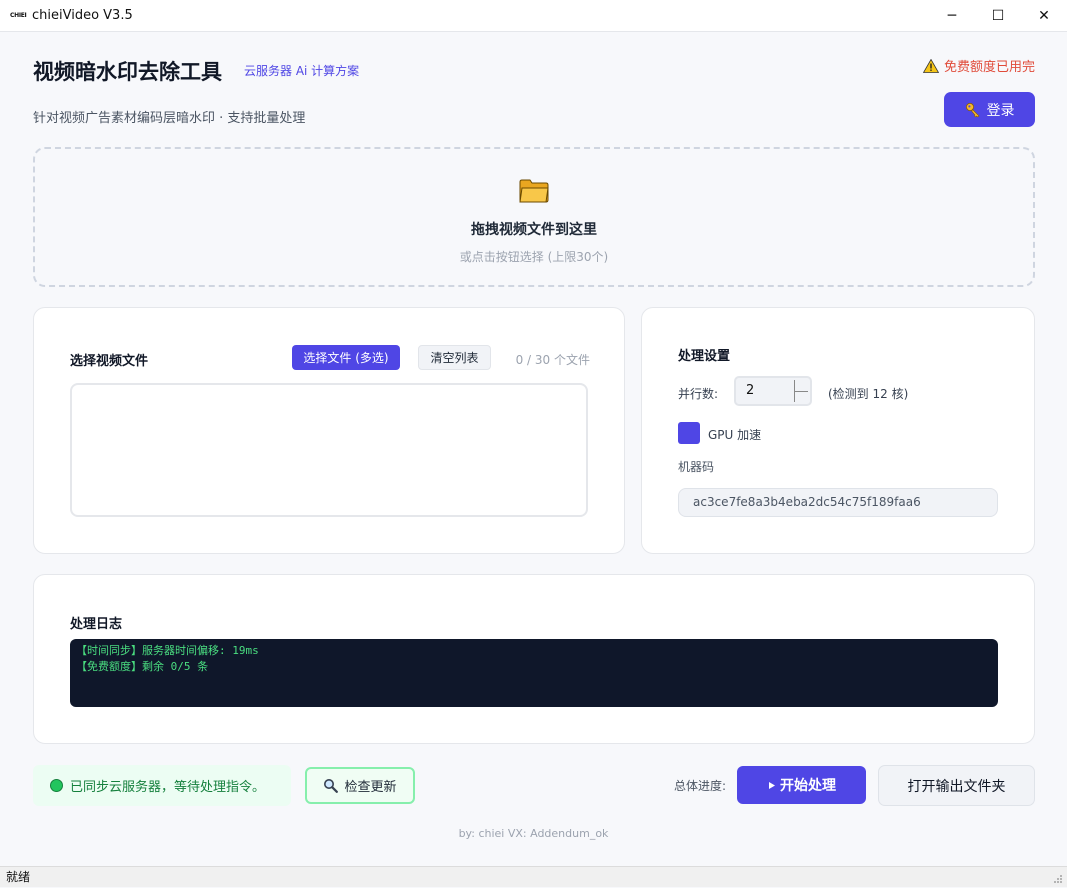 The image size is (1067, 888). I want to click on file-section-title: 选择视频文件, so click(109, 361).